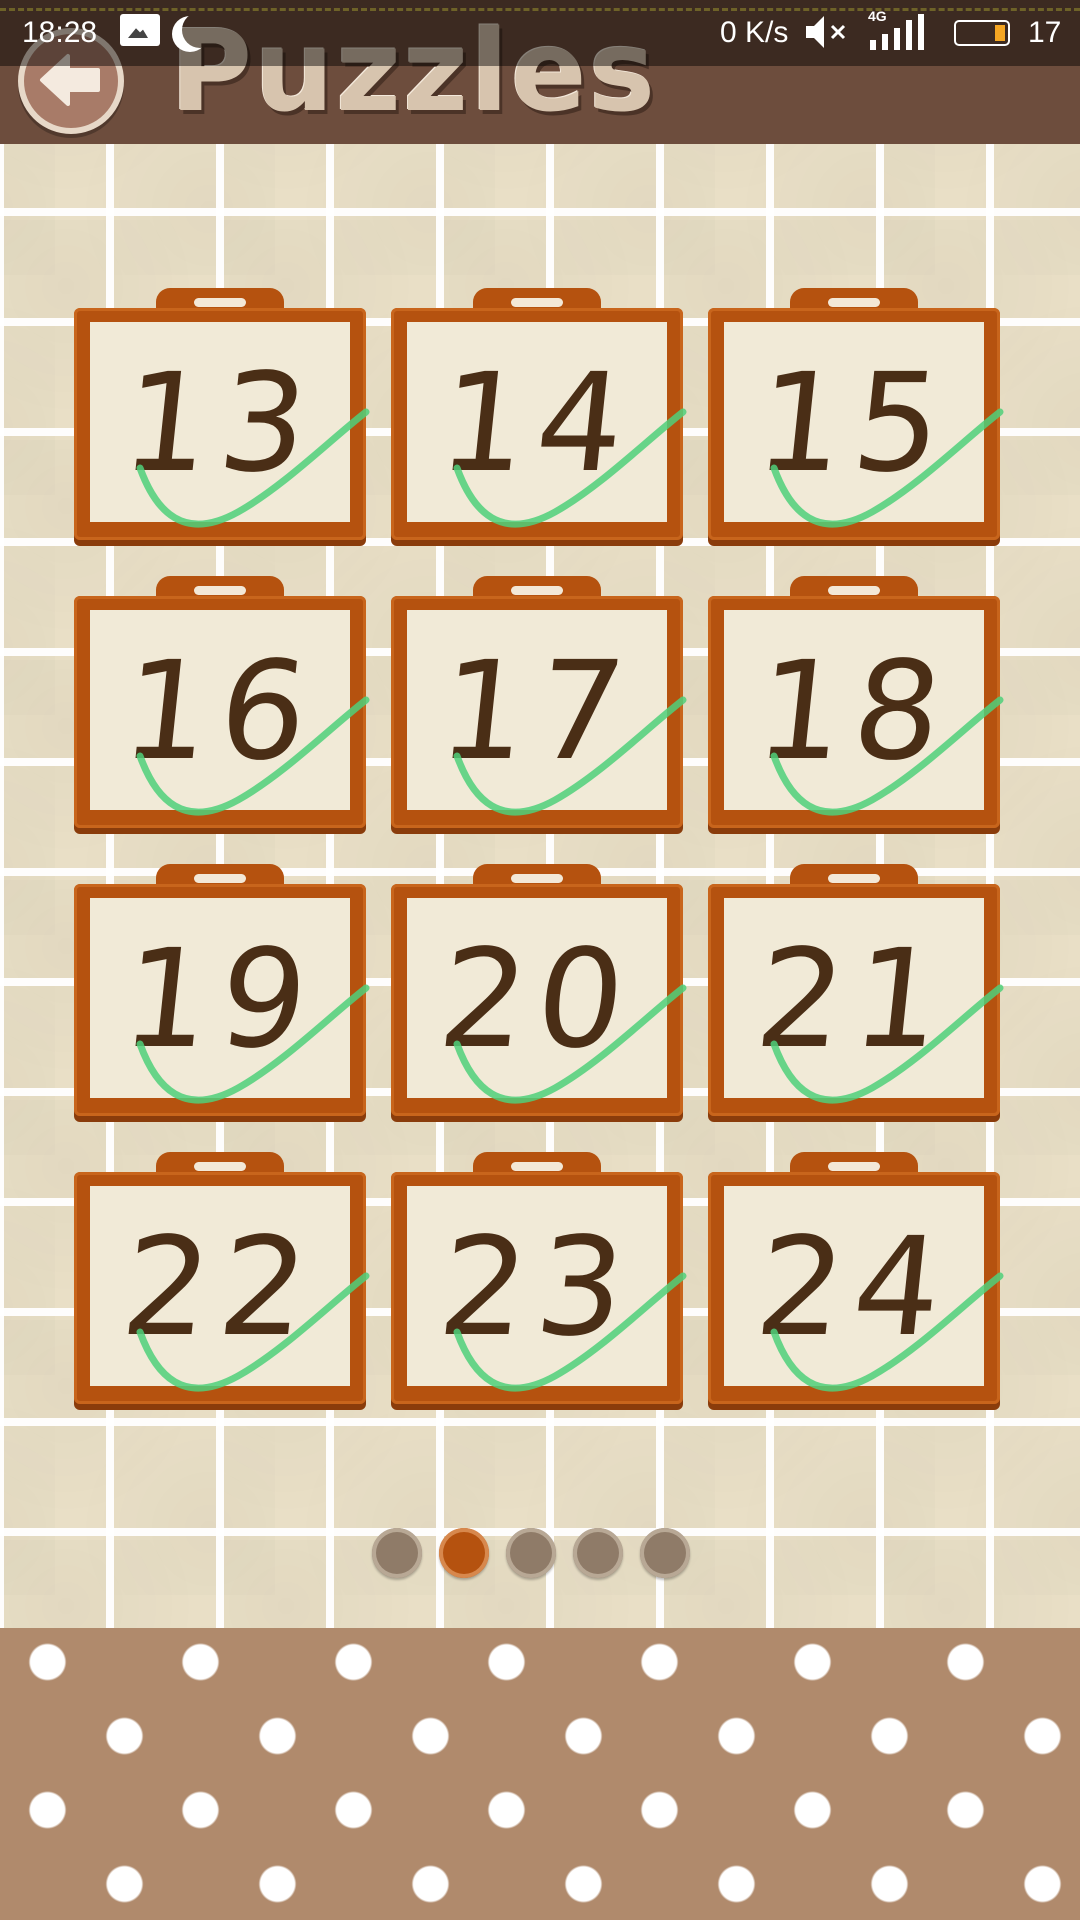 The image size is (1080, 1920). Describe the element at coordinates (140, 30) in the screenshot. I see `photo-icon` at that location.